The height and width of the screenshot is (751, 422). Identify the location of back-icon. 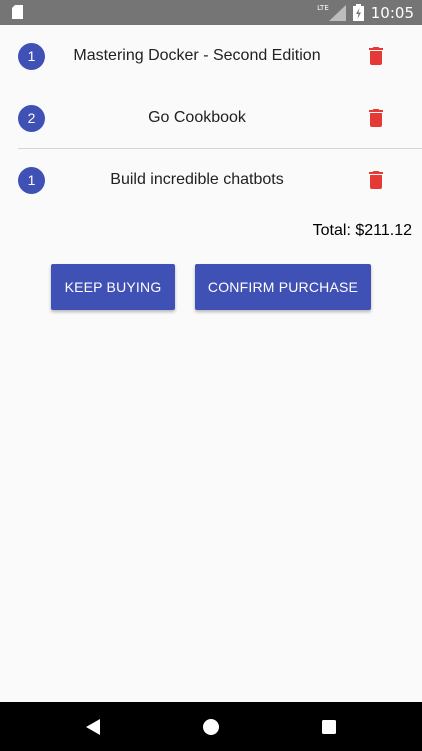
(93, 727).